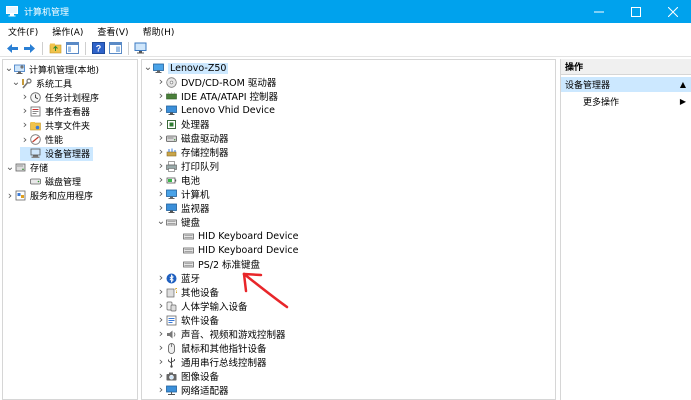  Describe the element at coordinates (23, 31) in the screenshot. I see `menu-file: 文件(F)` at that location.